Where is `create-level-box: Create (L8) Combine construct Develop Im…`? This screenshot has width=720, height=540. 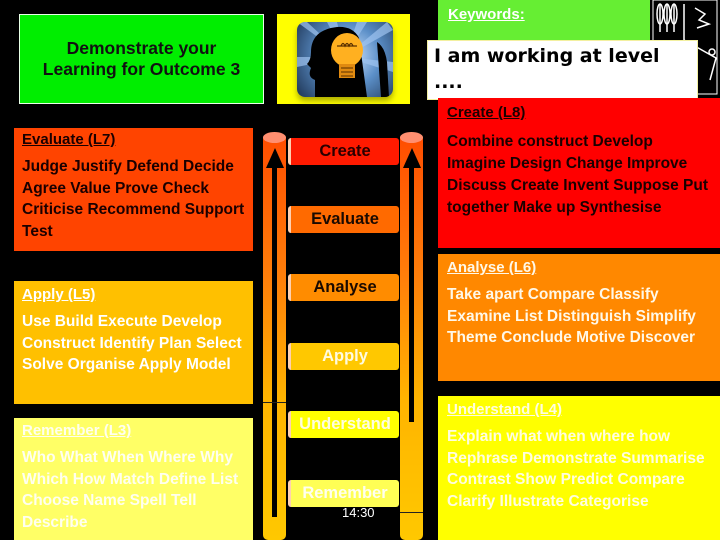 create-level-box: Create (L8) Combine construct Develop Im… is located at coordinates (579, 173).